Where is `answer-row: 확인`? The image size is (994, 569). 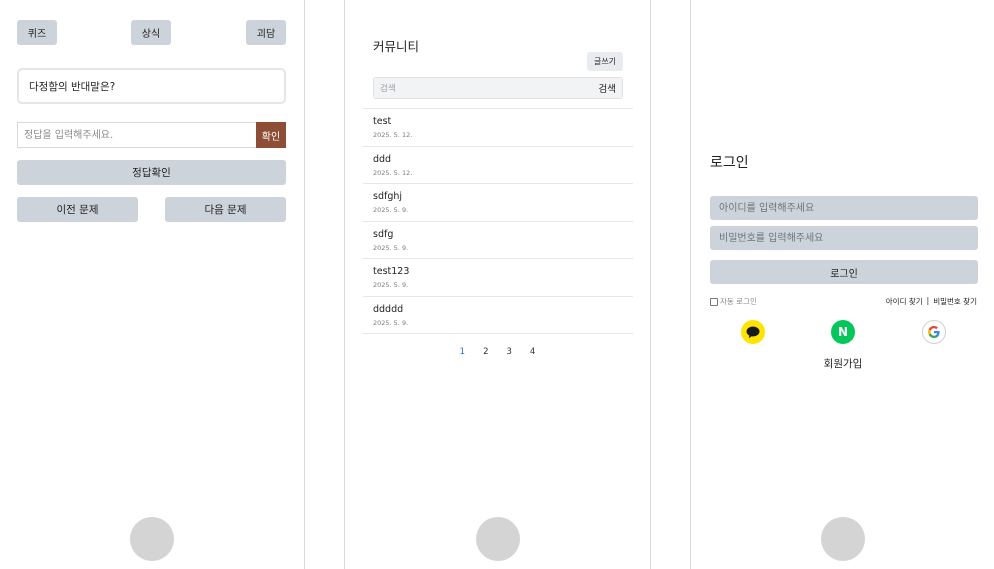
answer-row: 확인 is located at coordinates (151, 135).